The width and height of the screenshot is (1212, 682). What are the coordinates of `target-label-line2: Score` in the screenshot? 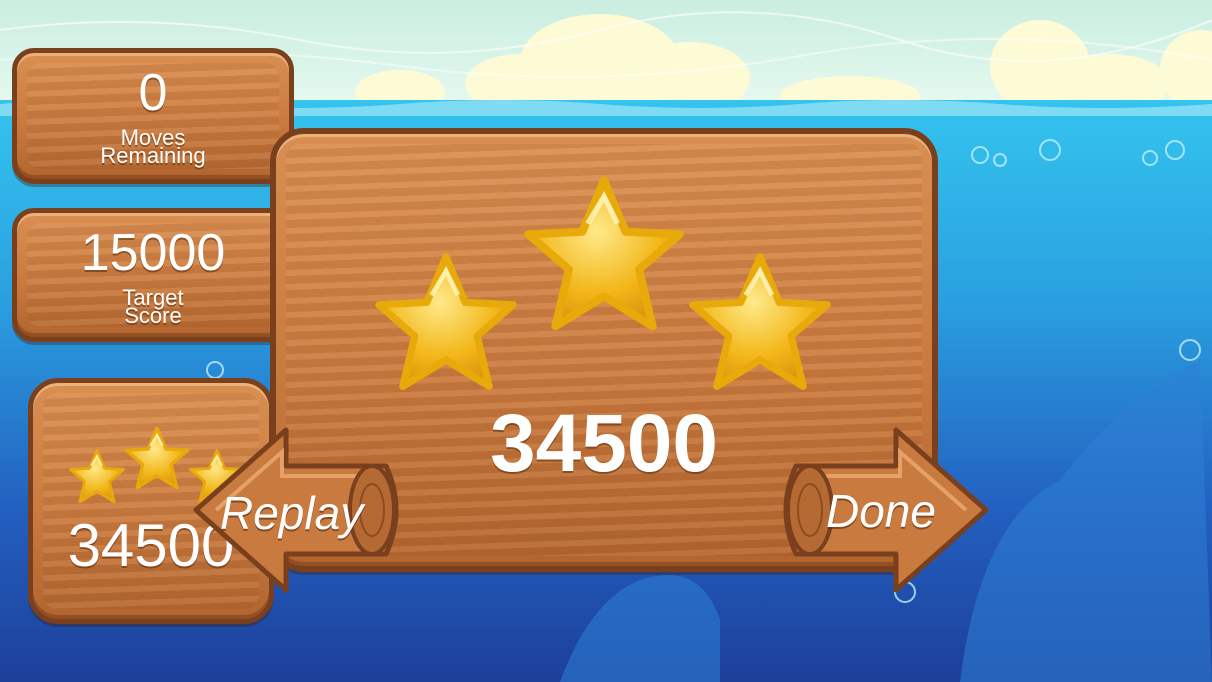 It's located at (153, 315).